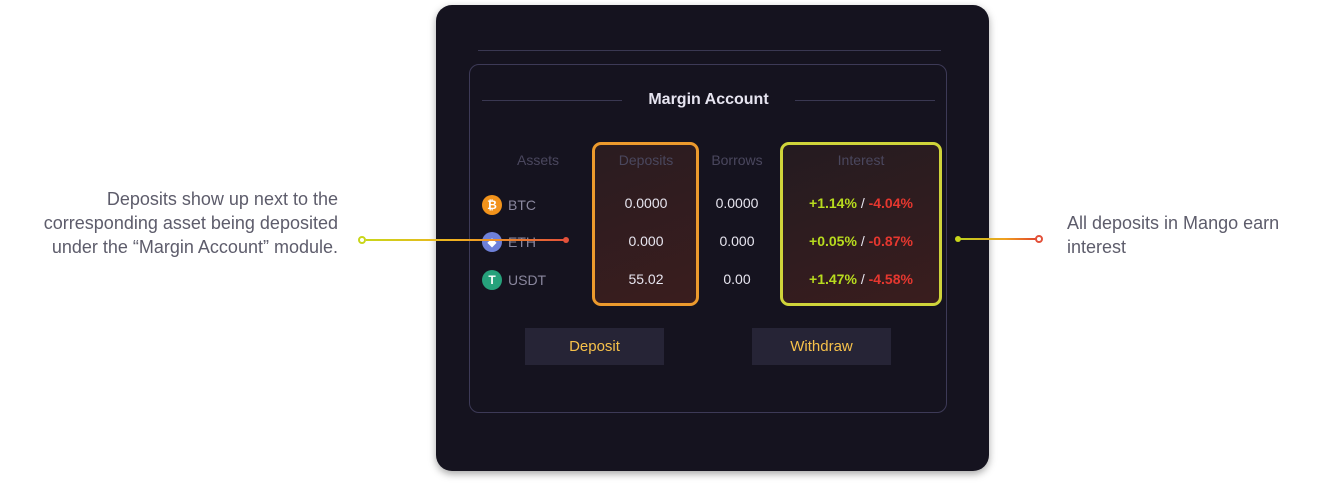 The height and width of the screenshot is (487, 1328). What do you see at coordinates (537, 160) in the screenshot?
I see `column-header-assets: Assets` at bounding box center [537, 160].